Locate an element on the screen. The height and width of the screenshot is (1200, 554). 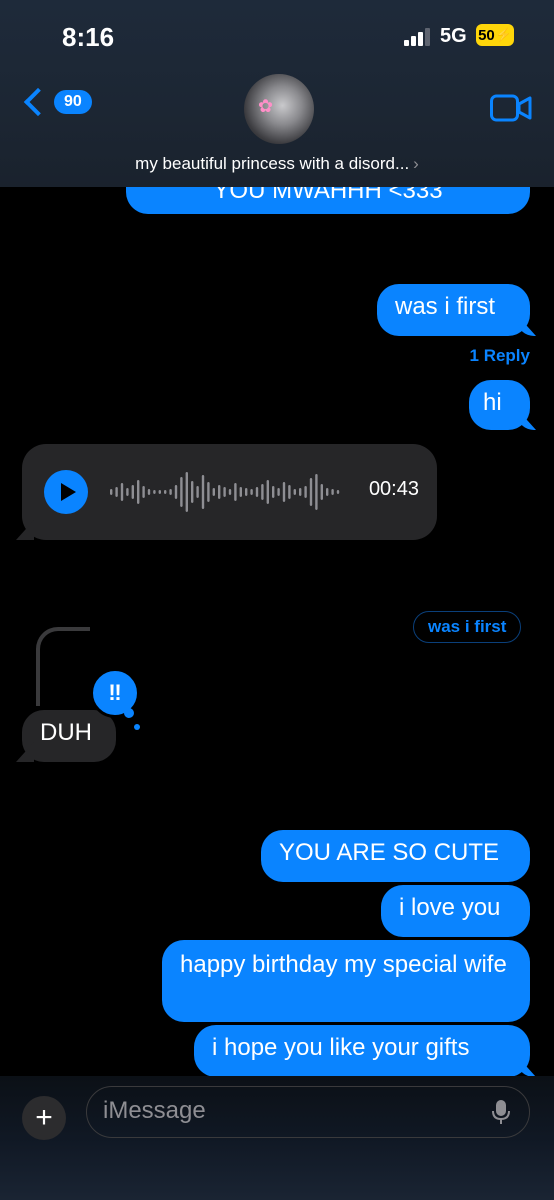
plus-icon: + is located at coordinates (44, 1118).